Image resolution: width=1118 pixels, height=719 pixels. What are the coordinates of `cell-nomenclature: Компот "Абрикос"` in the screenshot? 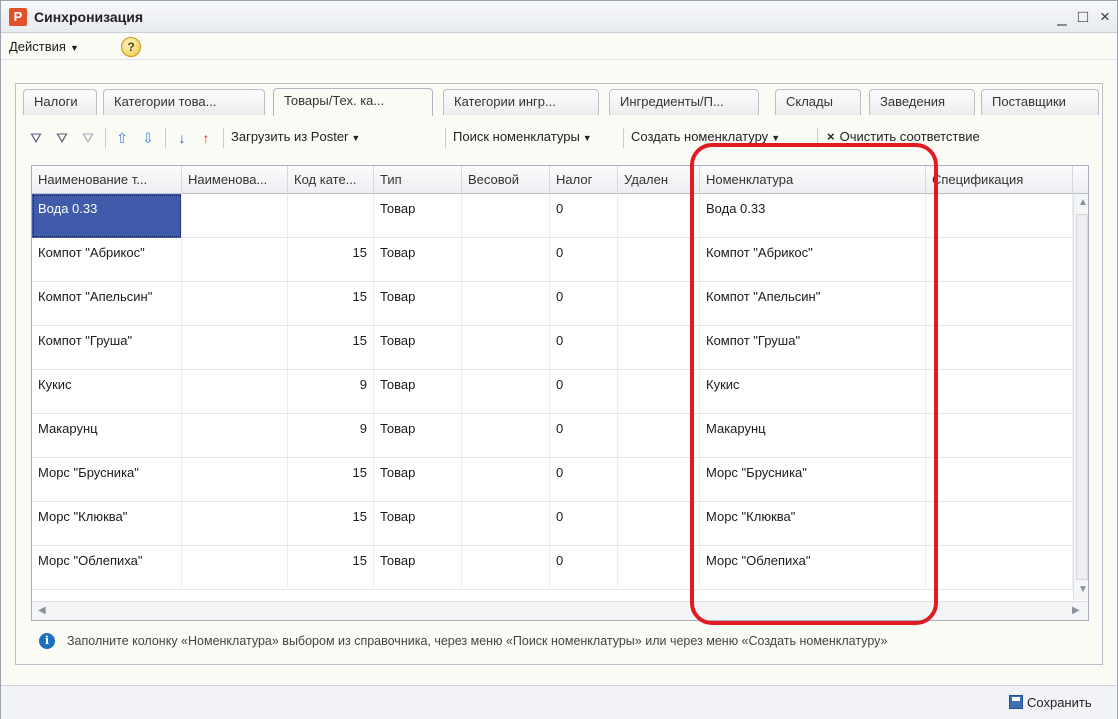 It's located at (813, 260).